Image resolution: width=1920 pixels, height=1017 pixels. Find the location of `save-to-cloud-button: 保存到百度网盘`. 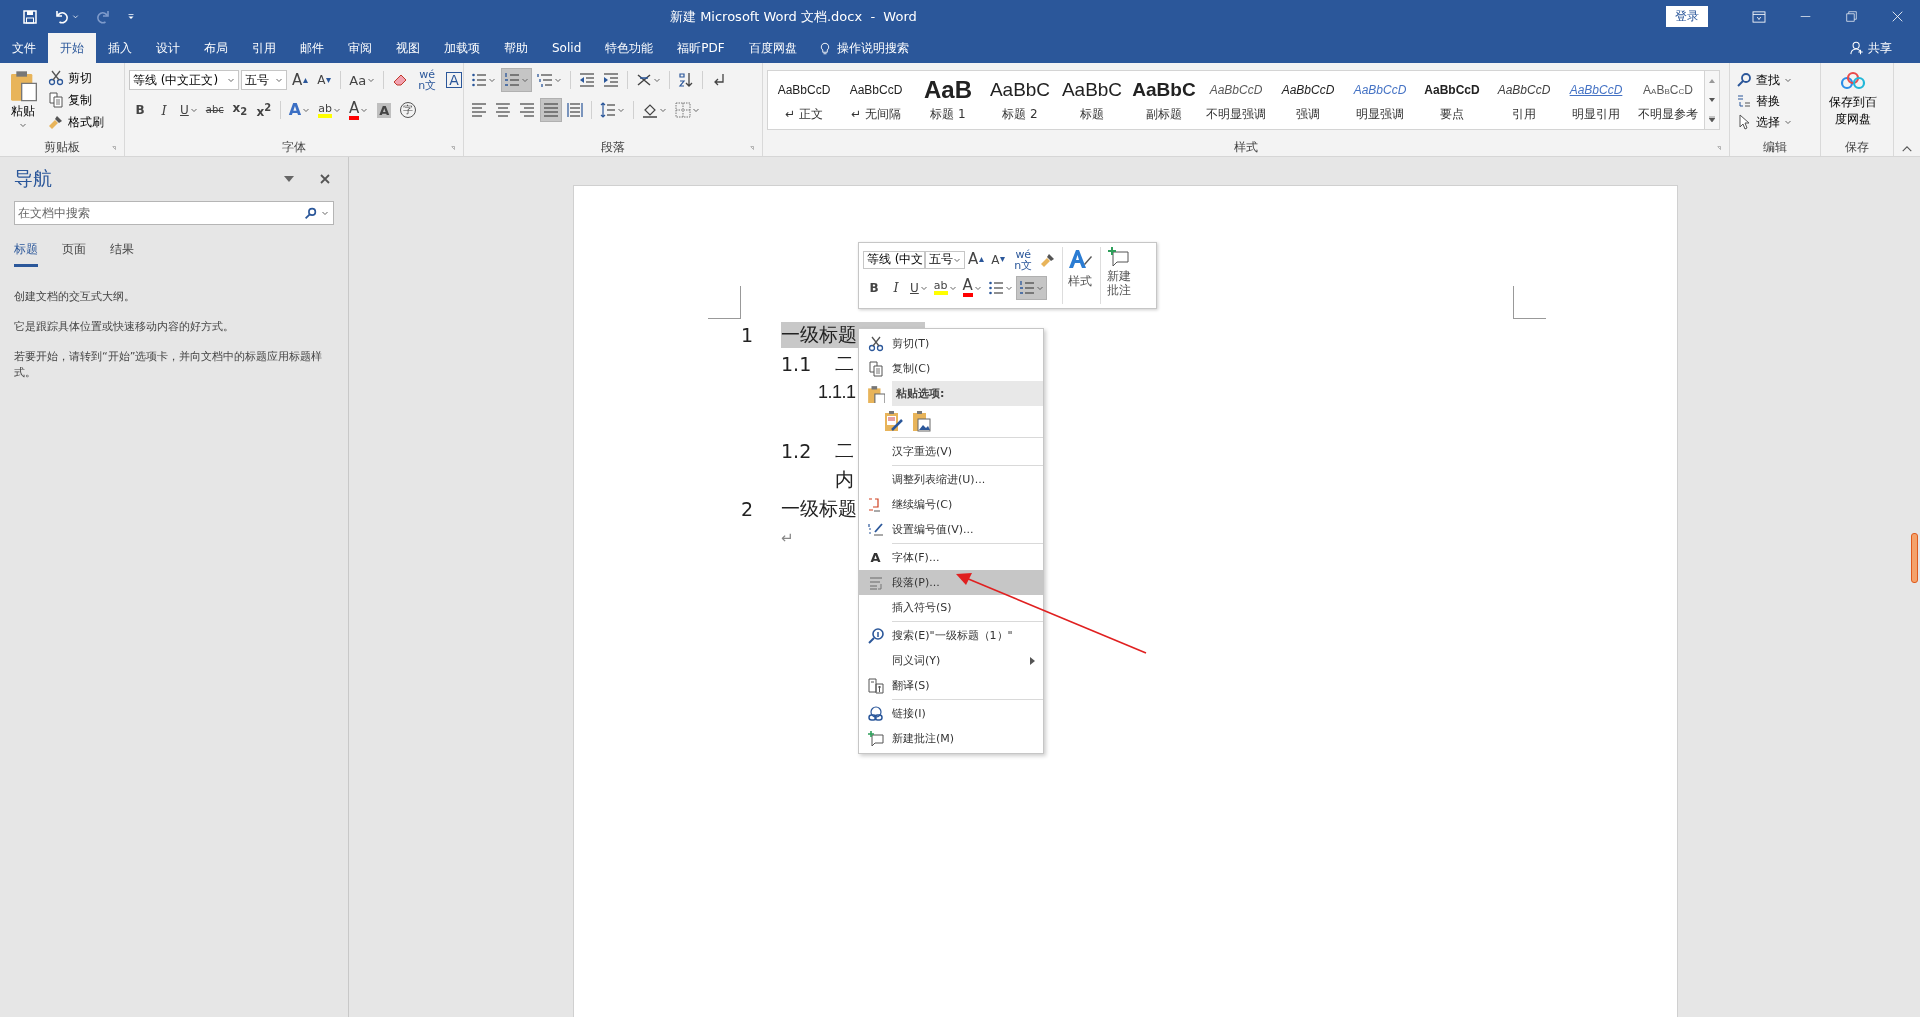

save-to-cloud-button: 保存到百度网盘 is located at coordinates (1853, 103).